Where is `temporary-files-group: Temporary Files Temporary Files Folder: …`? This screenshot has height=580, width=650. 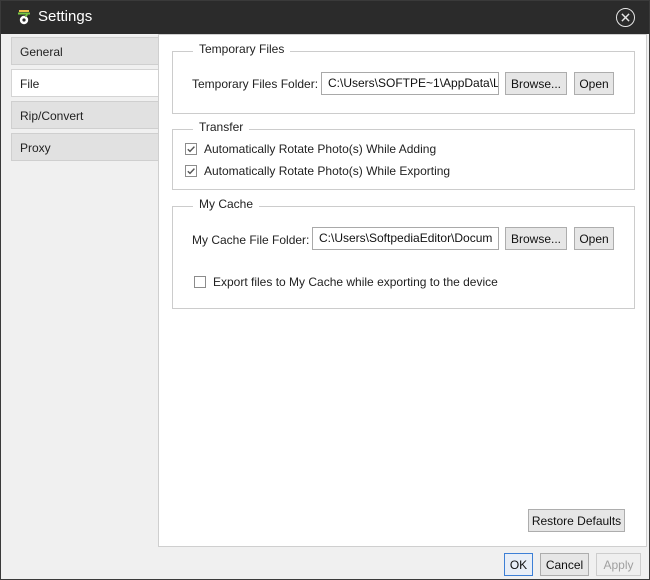 temporary-files-group: Temporary Files Temporary Files Folder: … is located at coordinates (403, 78).